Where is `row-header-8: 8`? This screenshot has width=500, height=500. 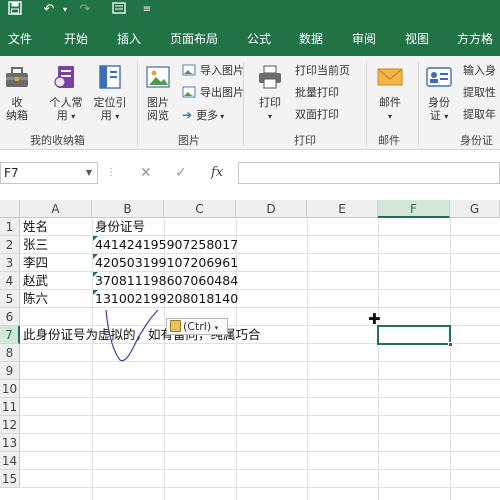 row-header-8: 8 is located at coordinates (10, 353).